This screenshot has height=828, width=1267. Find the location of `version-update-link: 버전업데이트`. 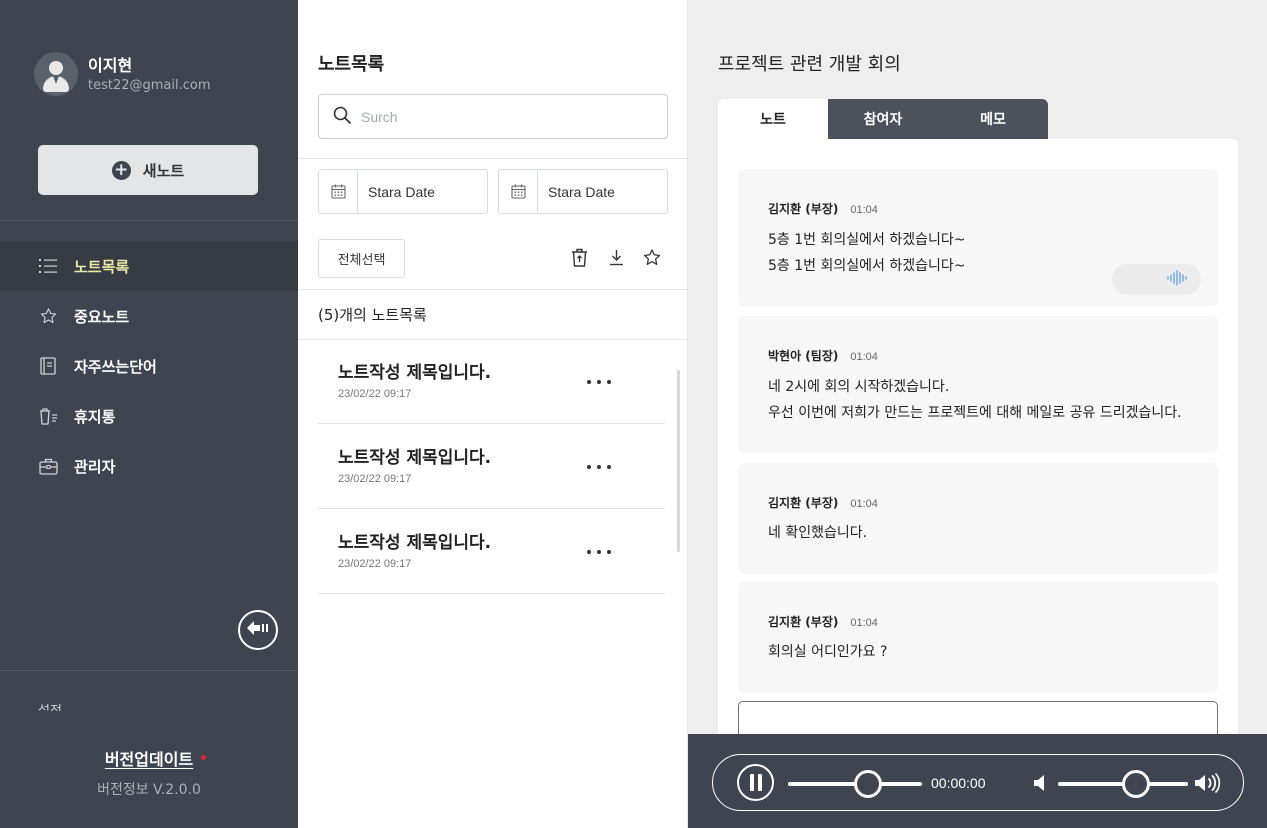

version-update-link: 버전업데이트 is located at coordinates (155, 758).